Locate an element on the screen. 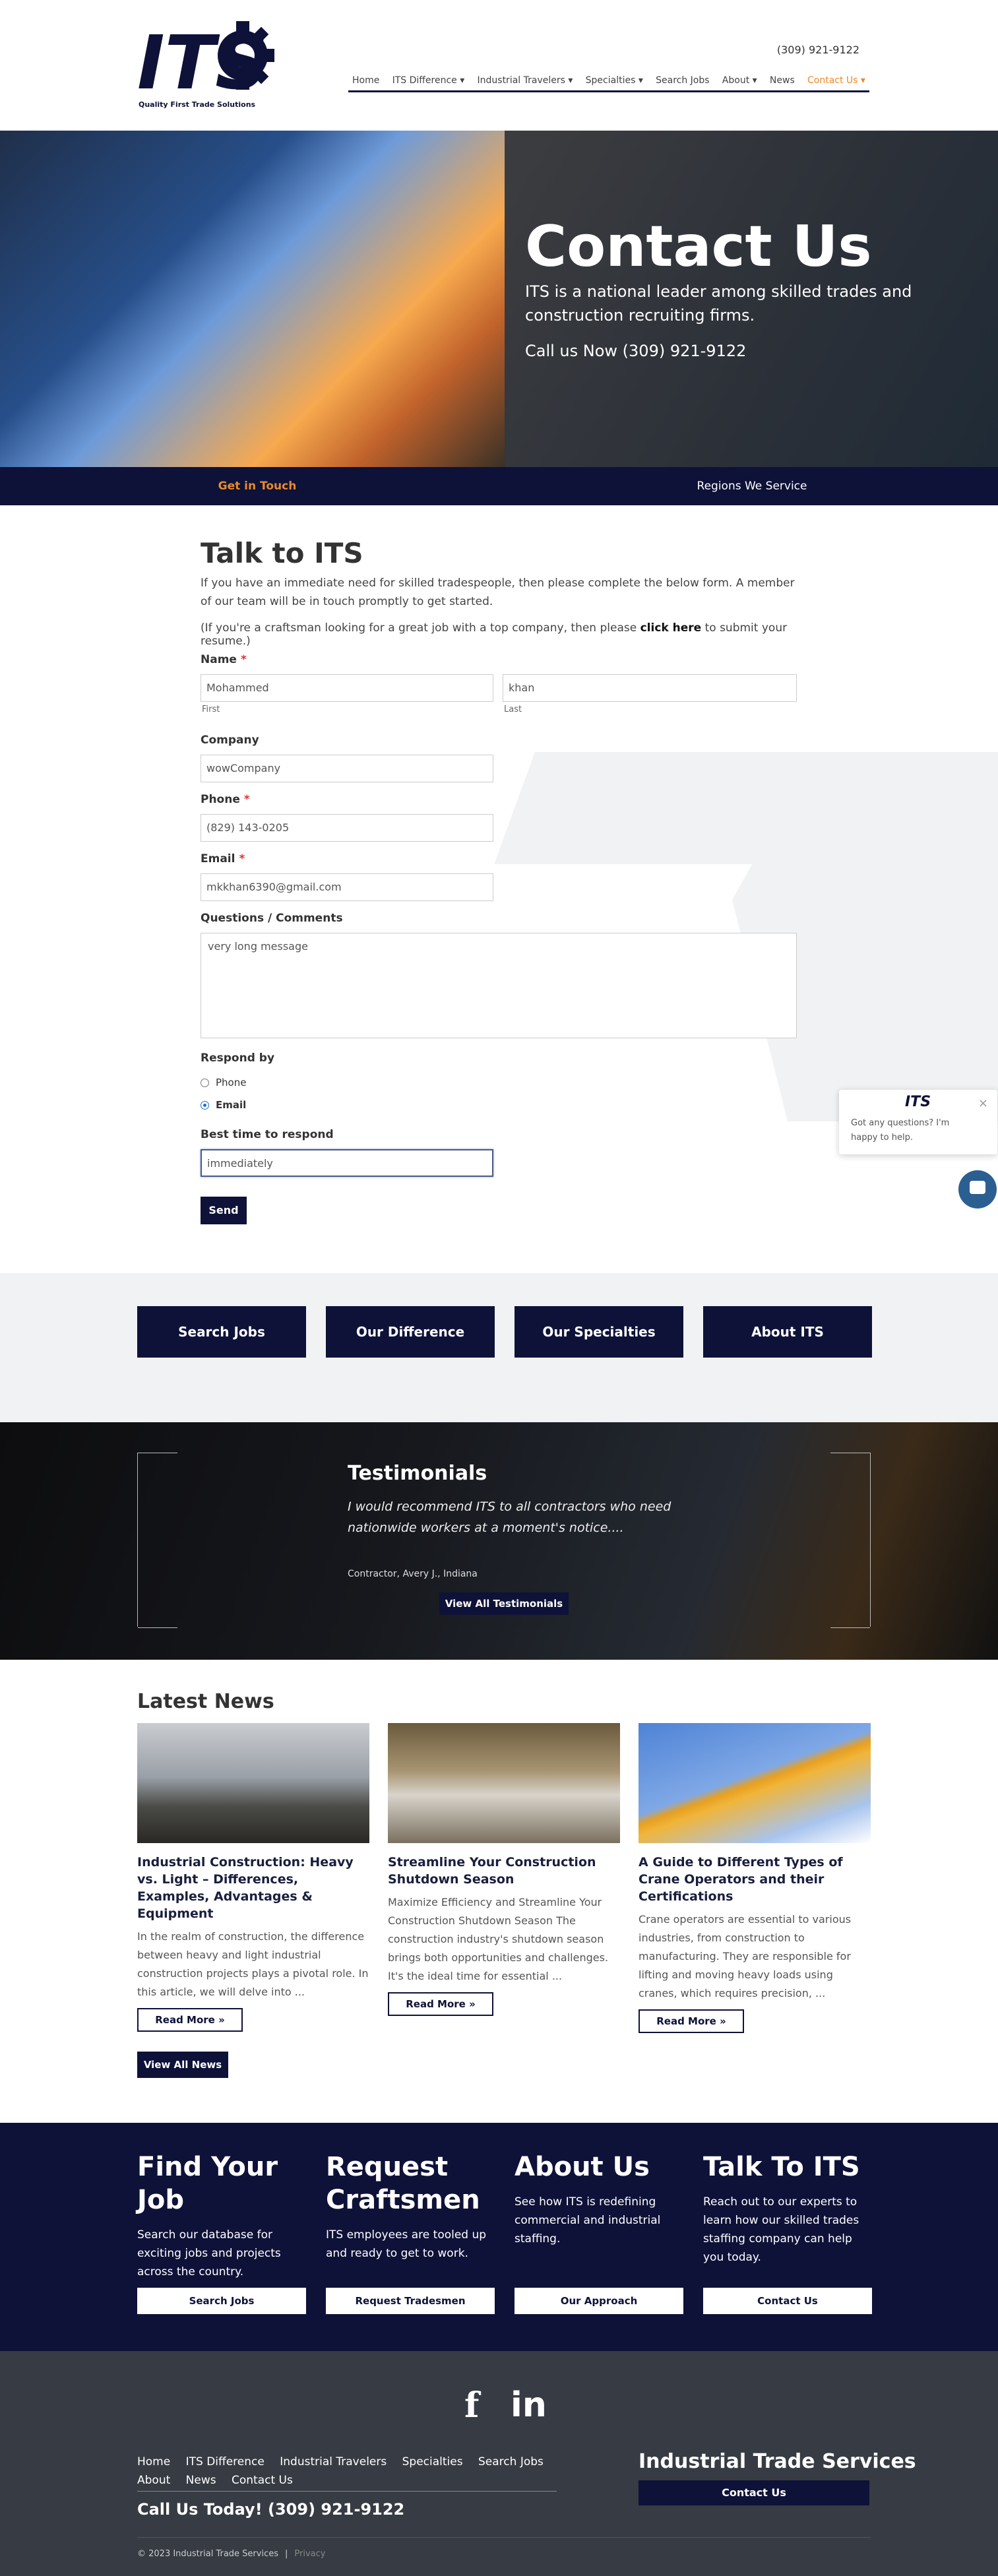  nav-its-difference: ITS Difference ▾ is located at coordinates (429, 80).